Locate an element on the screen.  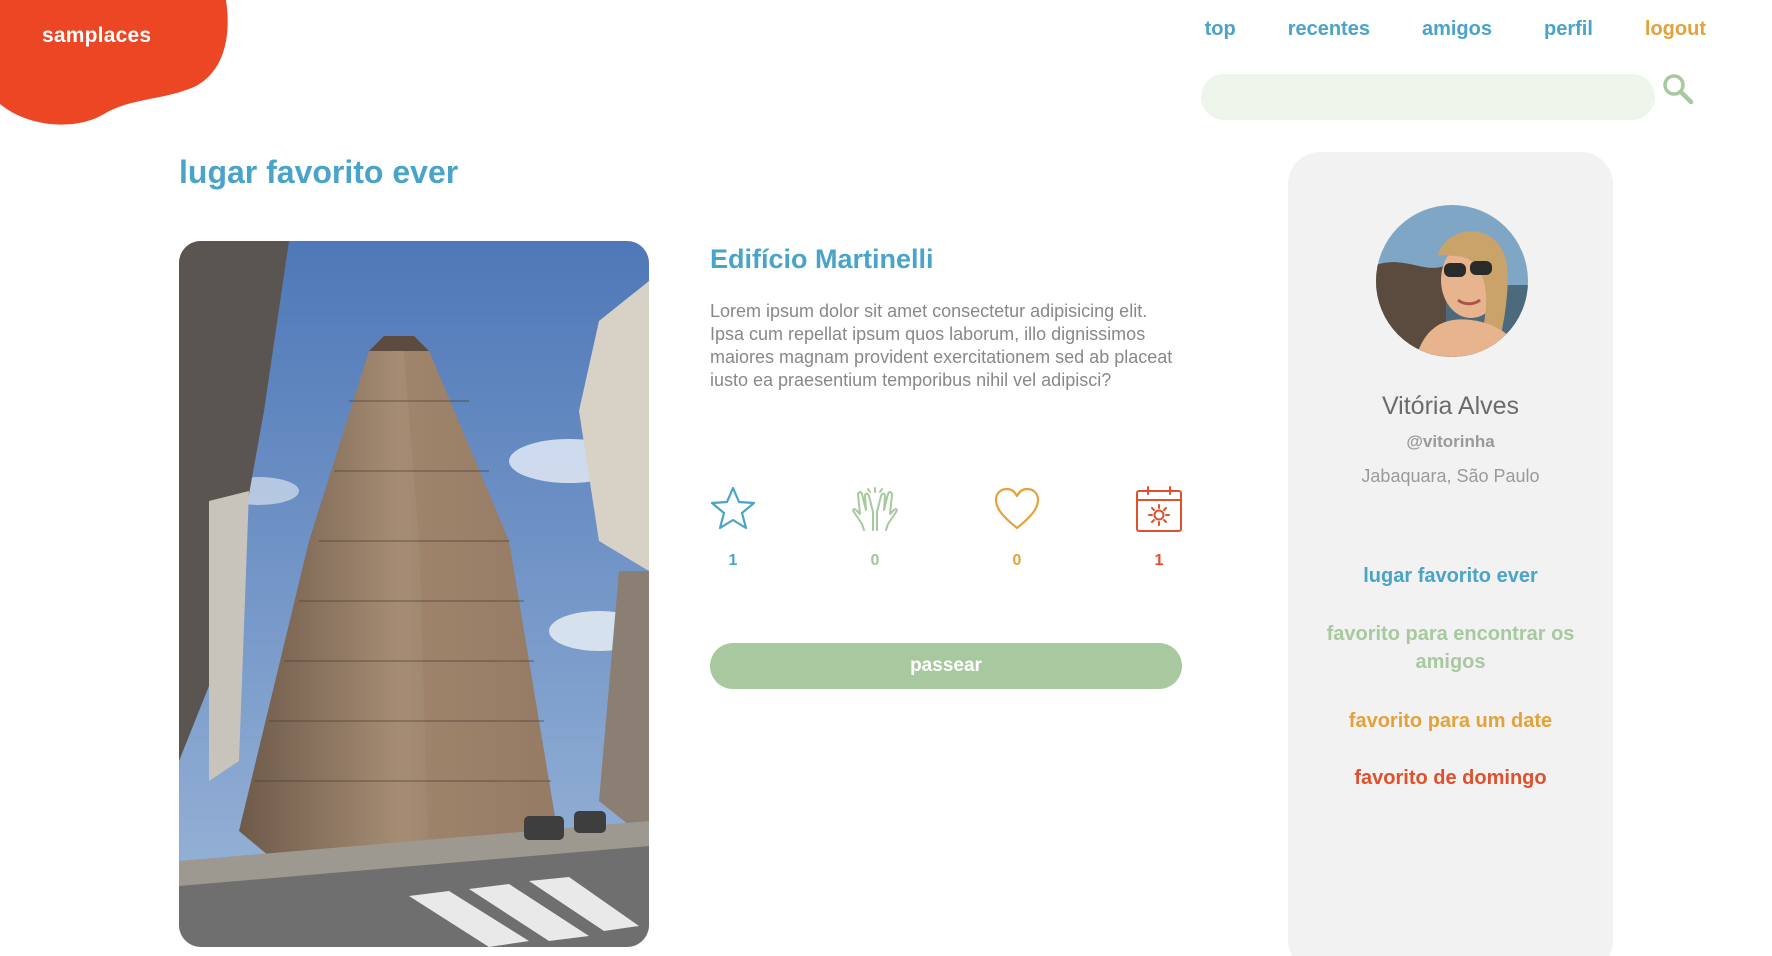
avatar-photo is located at coordinates (1452, 281).